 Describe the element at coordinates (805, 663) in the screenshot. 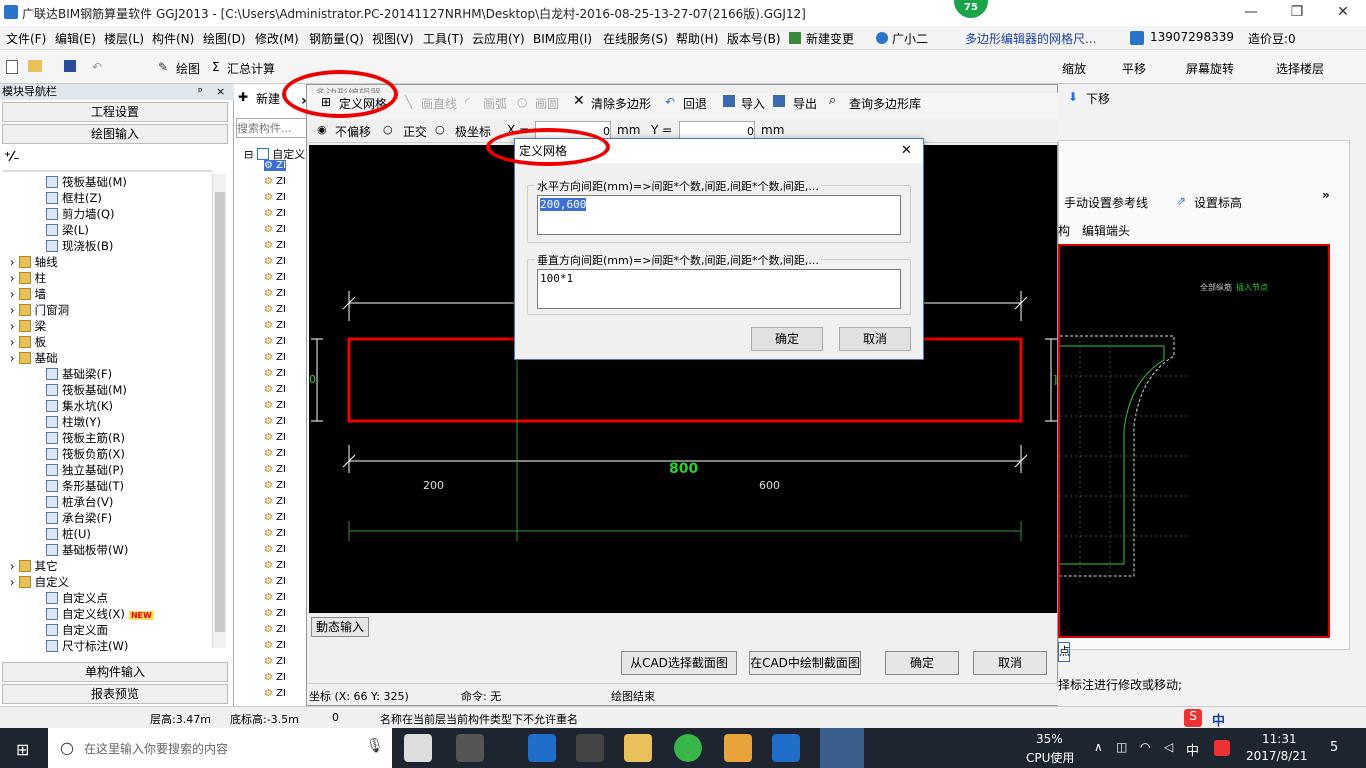

I see `draw-in-cad-button: 在CAD中绘制截面图` at that location.